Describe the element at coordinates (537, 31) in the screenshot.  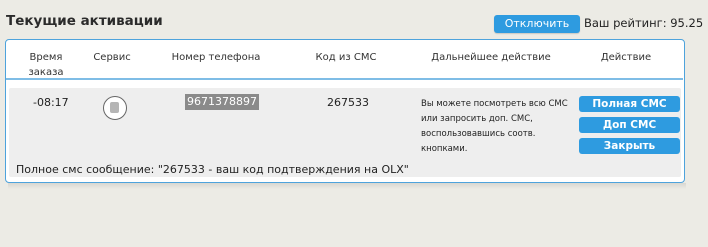
I see `mute-sound-button: Отключить звук` at that location.